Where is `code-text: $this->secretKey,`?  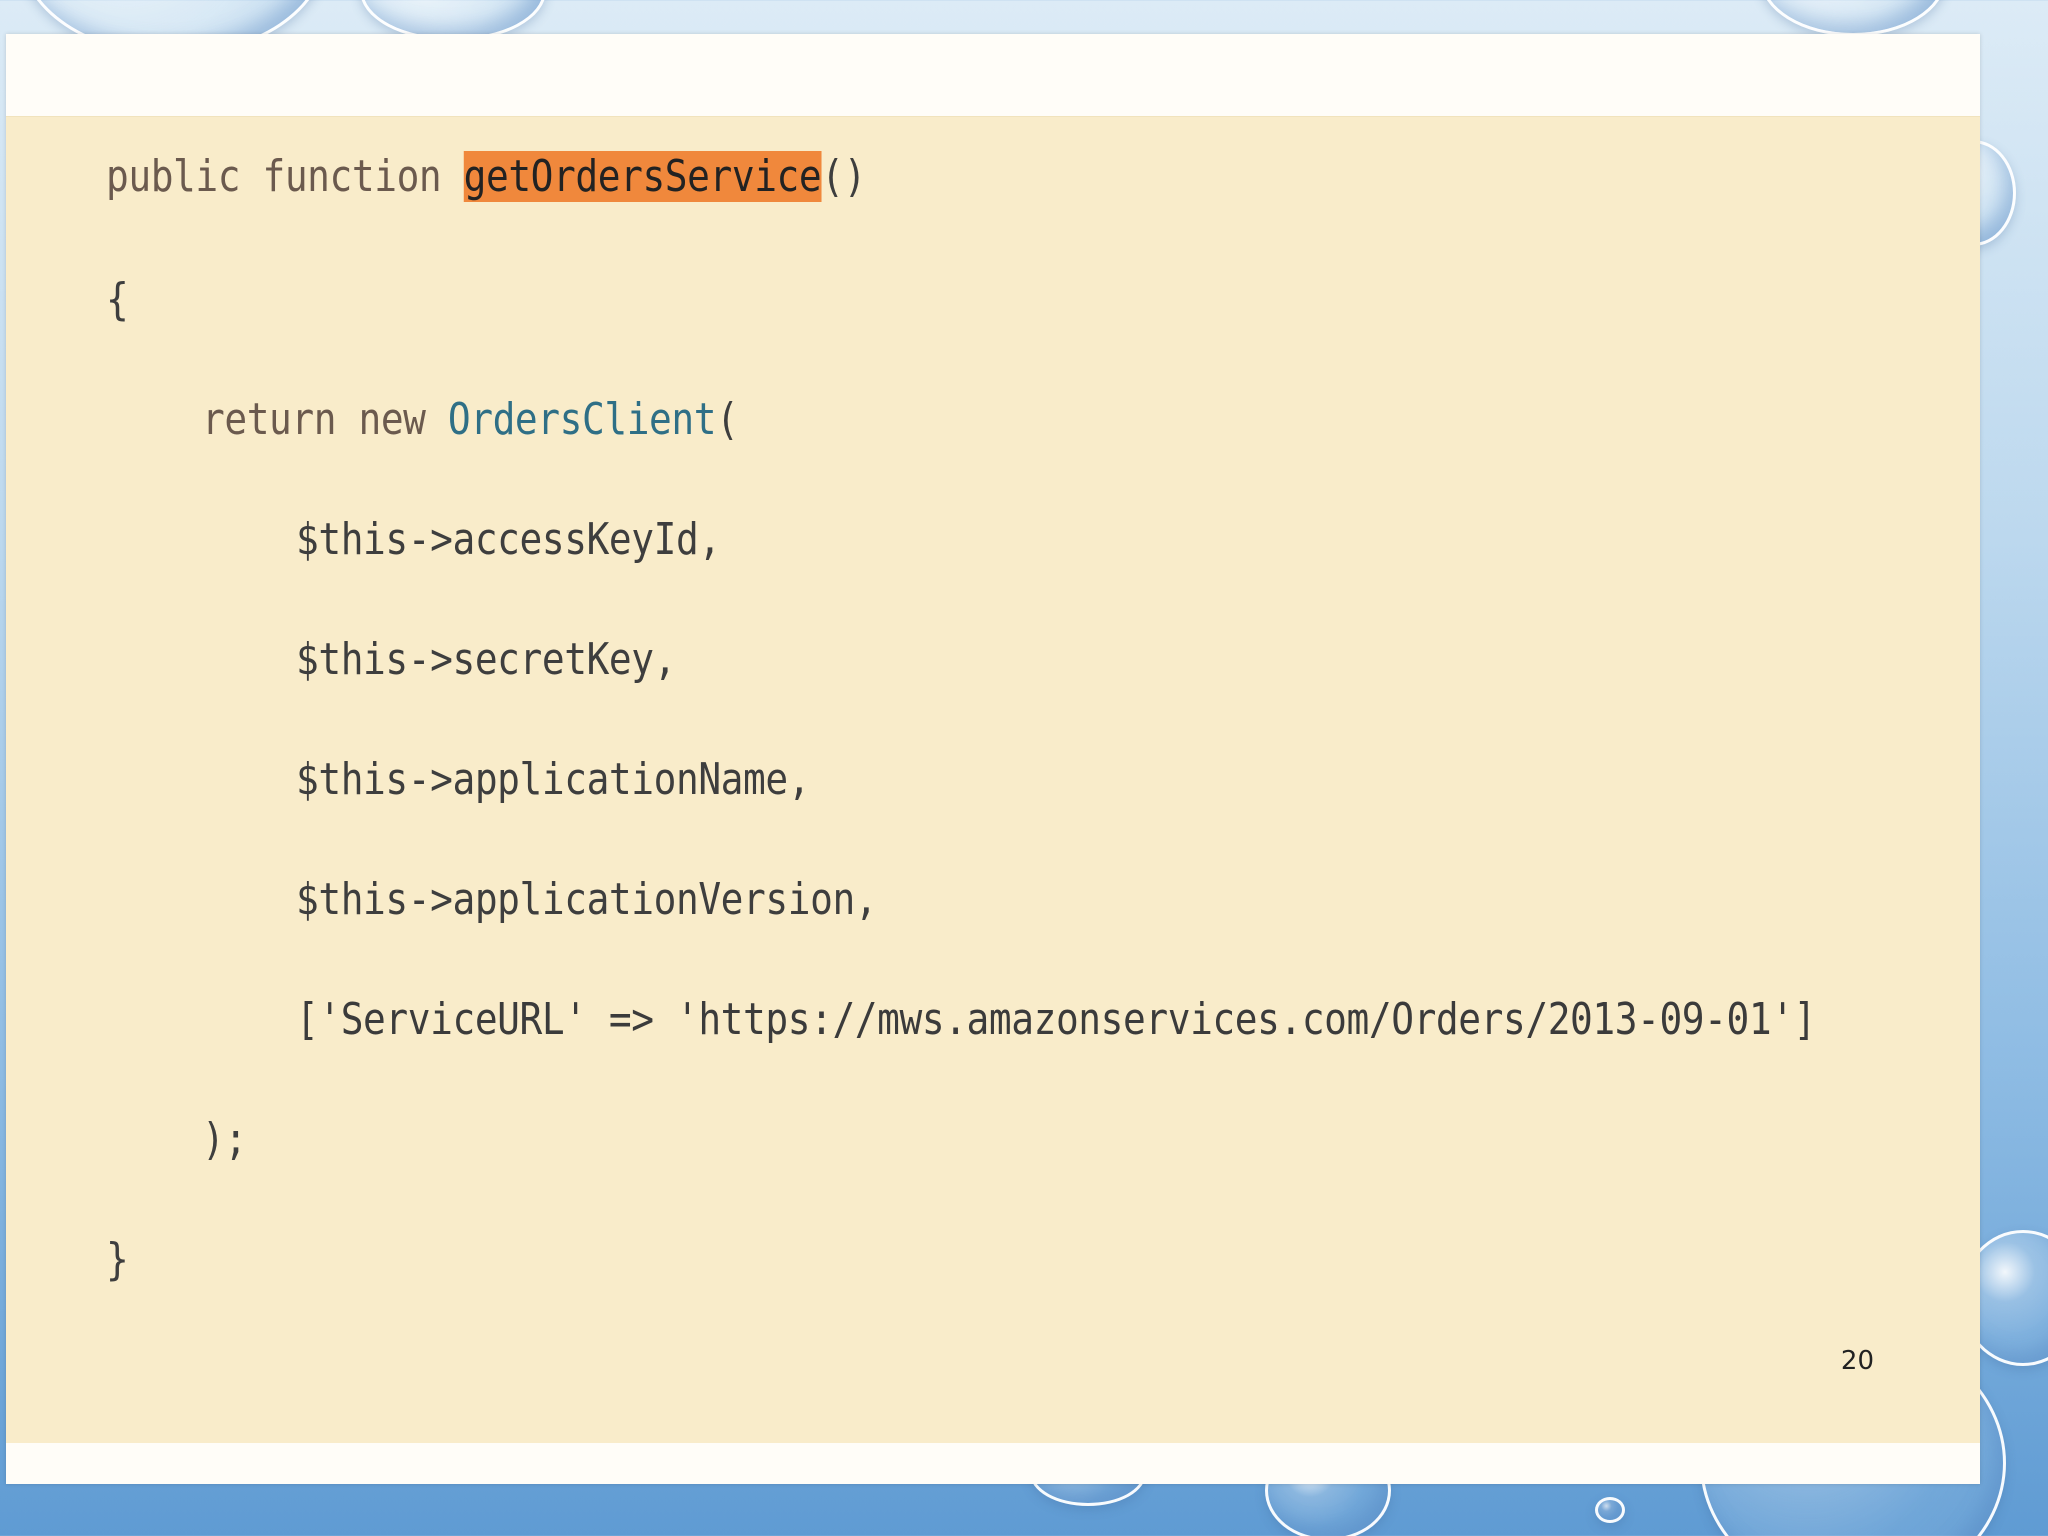 code-text: $this->secretKey, is located at coordinates (486, 659).